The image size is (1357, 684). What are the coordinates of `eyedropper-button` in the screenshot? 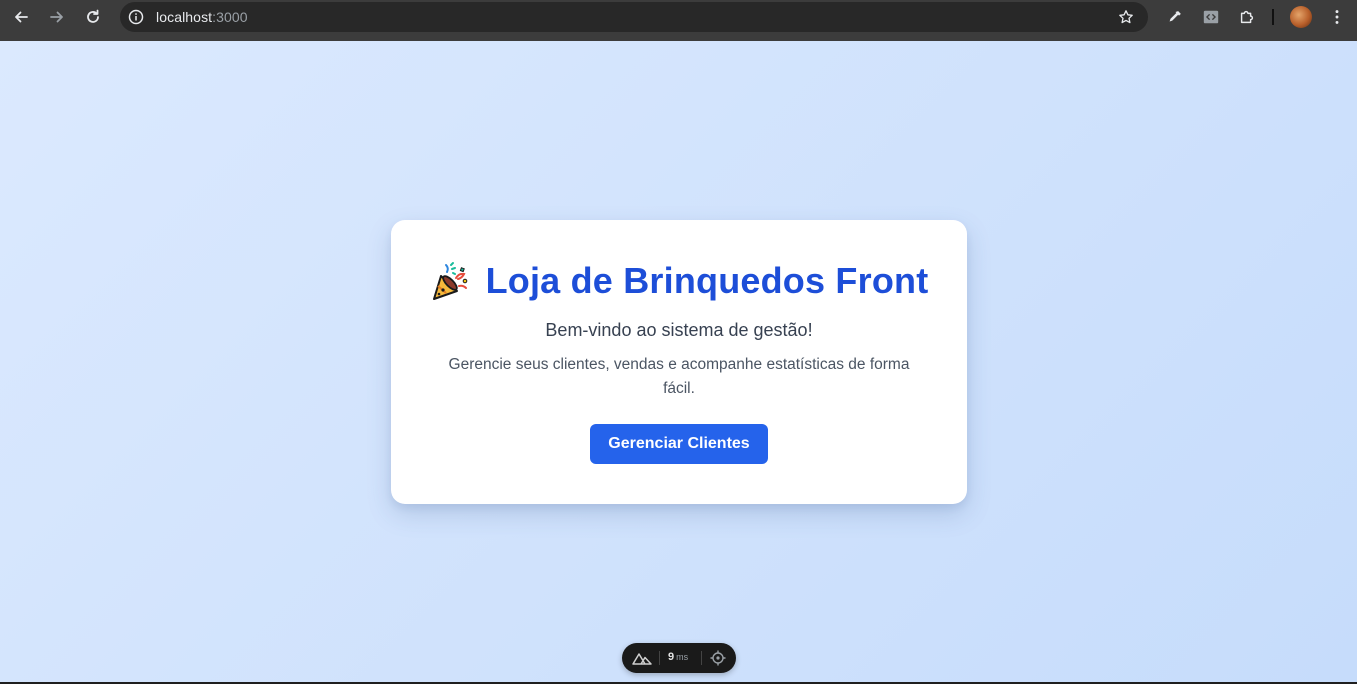 It's located at (1175, 17).